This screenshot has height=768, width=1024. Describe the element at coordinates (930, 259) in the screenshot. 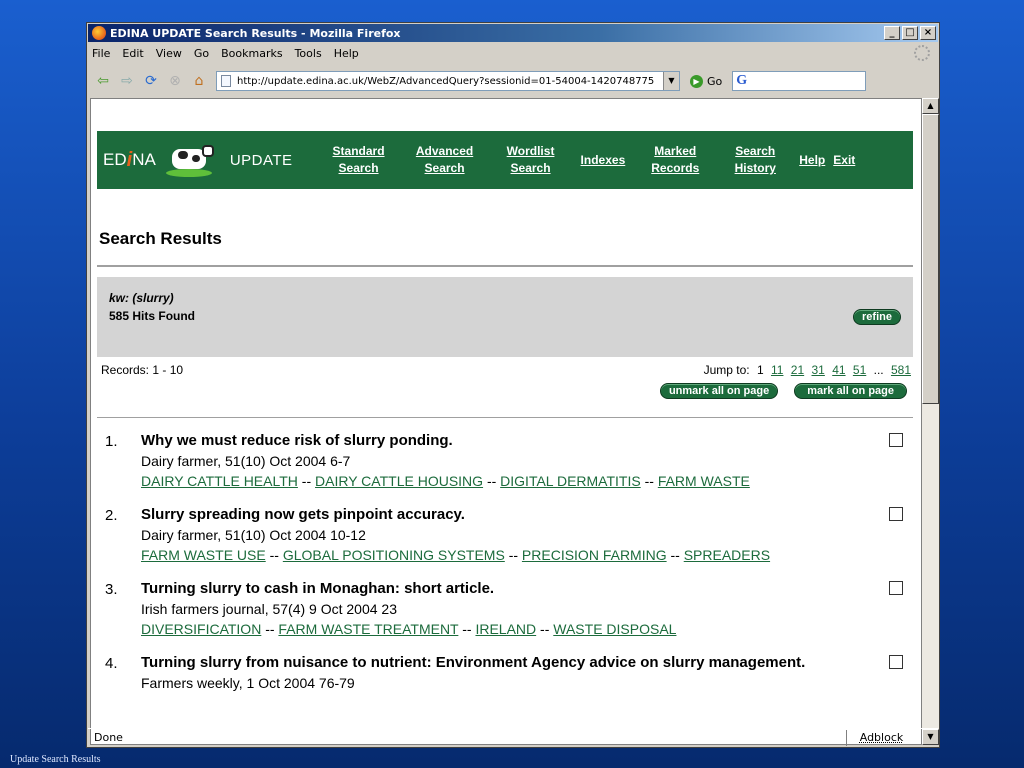

I see `scroll-thumb` at that location.